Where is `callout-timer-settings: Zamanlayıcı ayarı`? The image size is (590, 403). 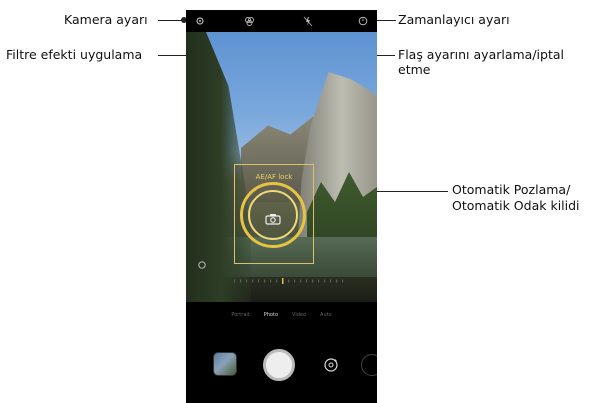 callout-timer-settings: Zamanlayıcı ayarı is located at coordinates (454, 19).